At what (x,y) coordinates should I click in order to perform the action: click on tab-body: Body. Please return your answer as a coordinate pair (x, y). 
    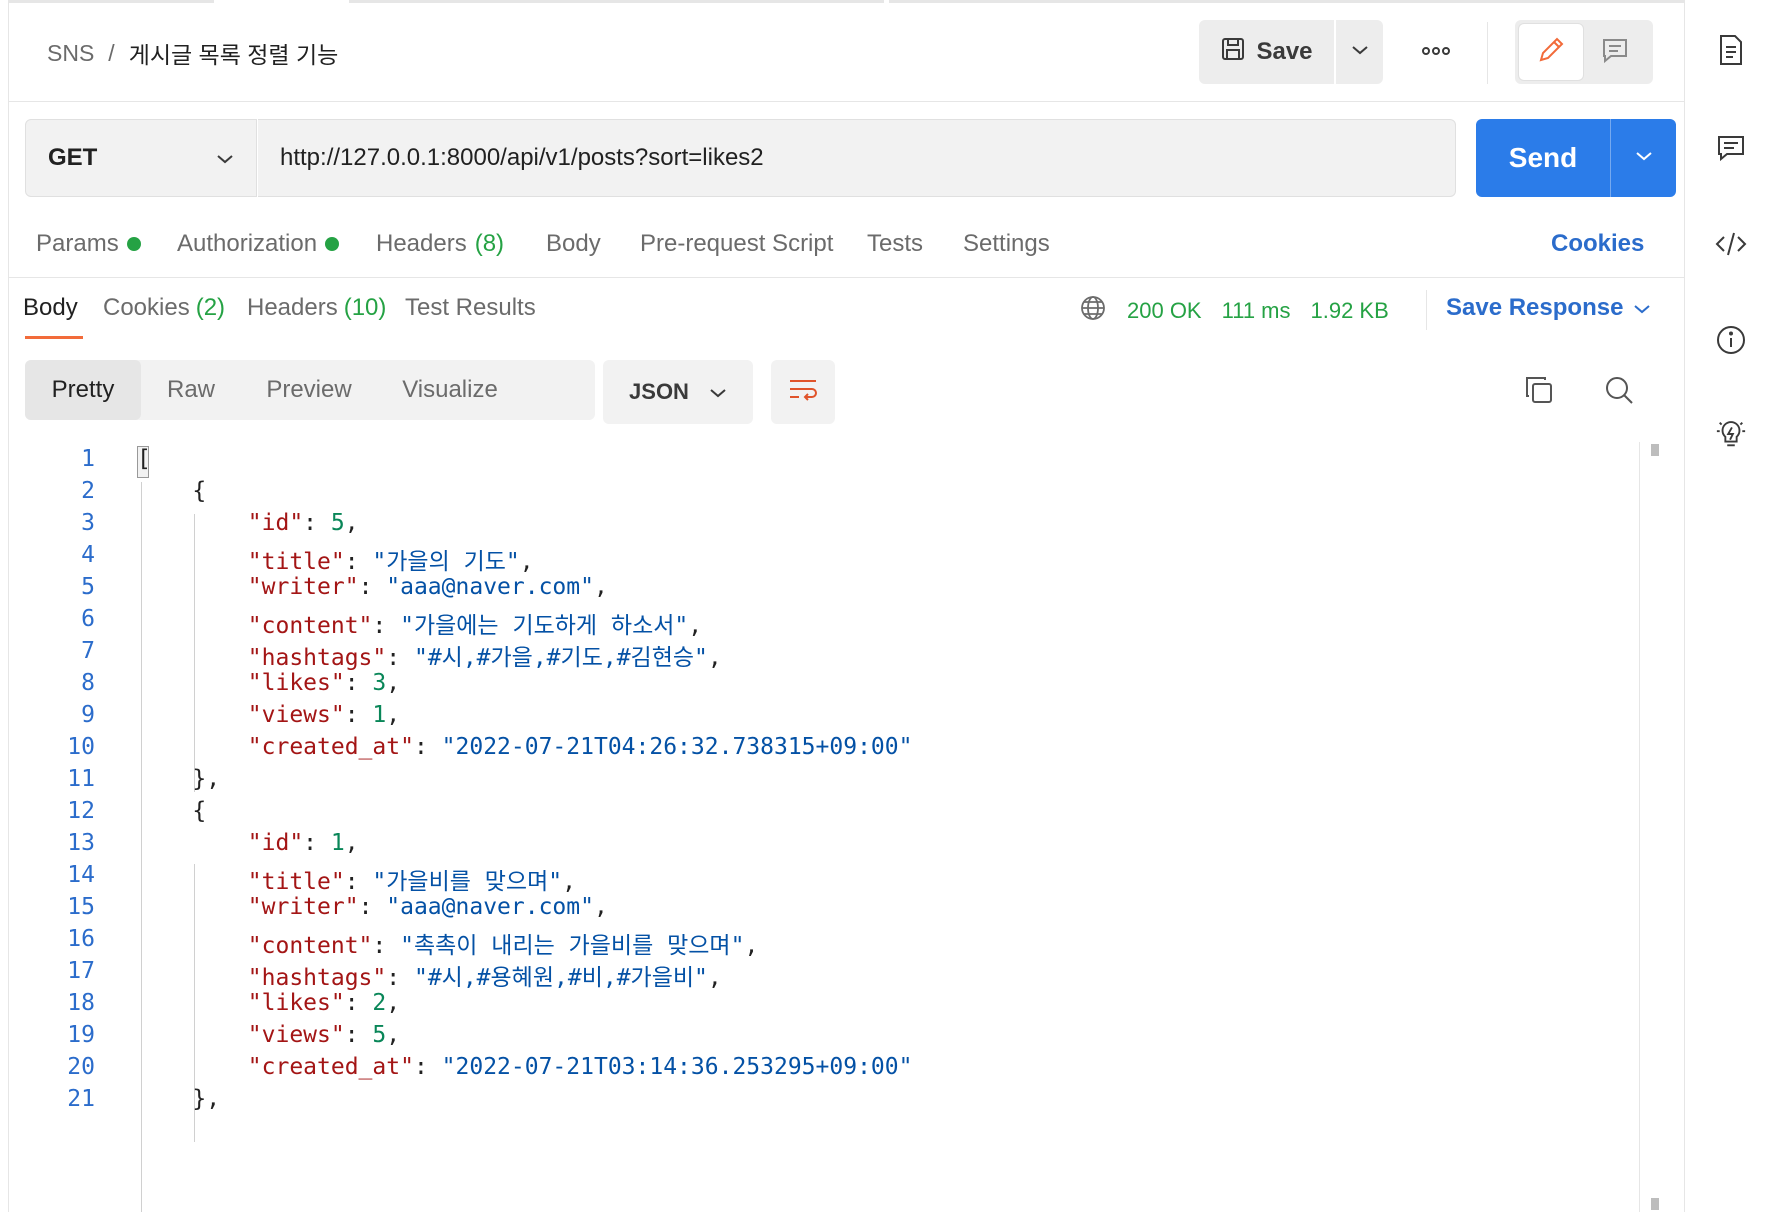
    Looking at the image, I should click on (573, 244).